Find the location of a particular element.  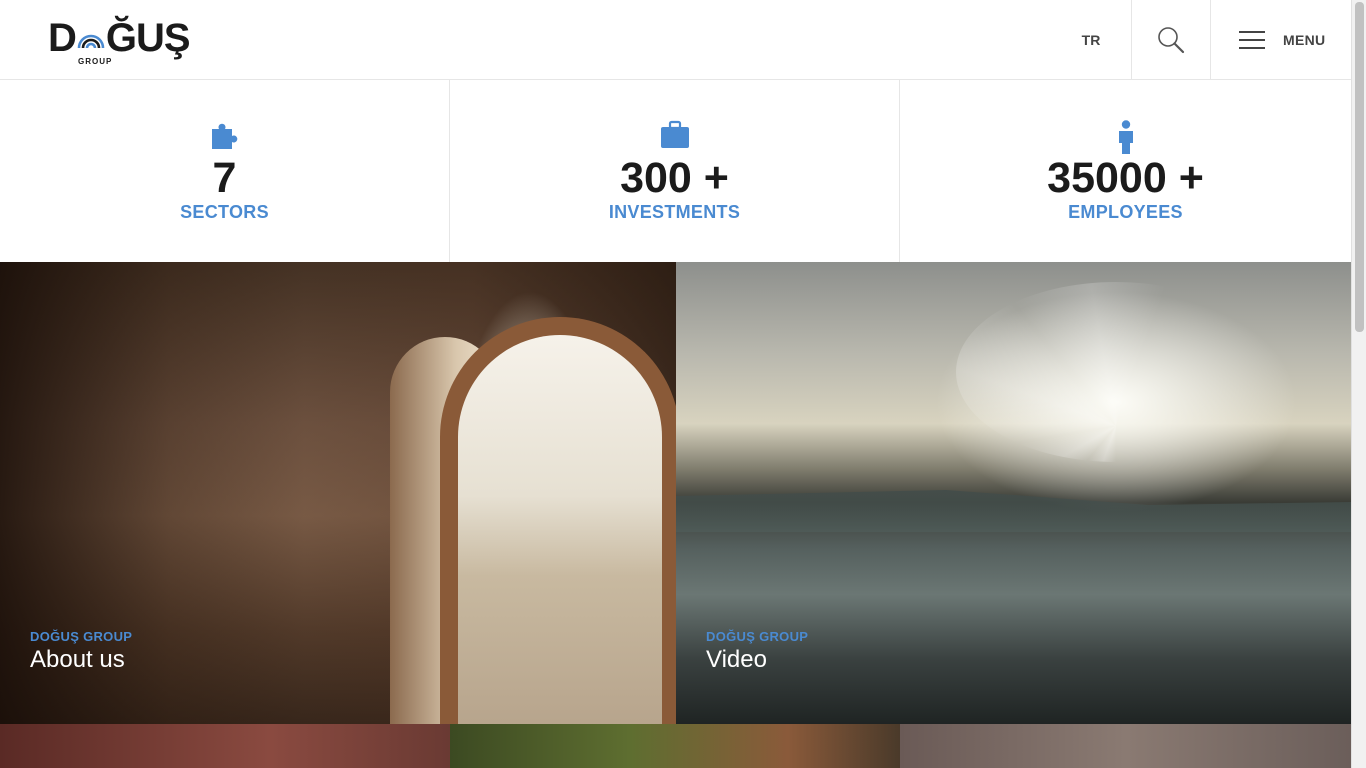

stat-label: INVESTMENTS is located at coordinates (674, 212).